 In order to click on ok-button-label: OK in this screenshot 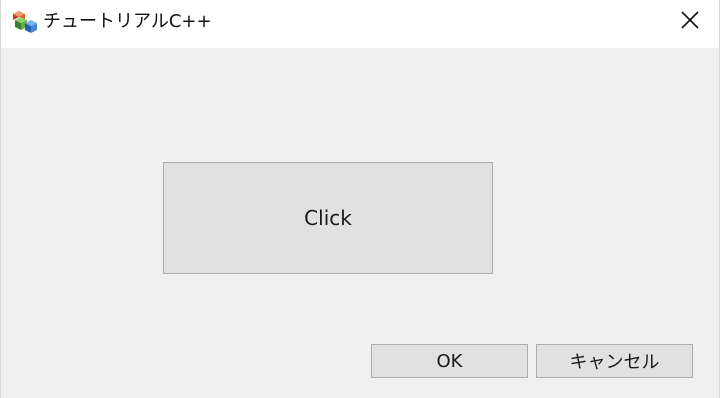, I will do `click(449, 361)`.